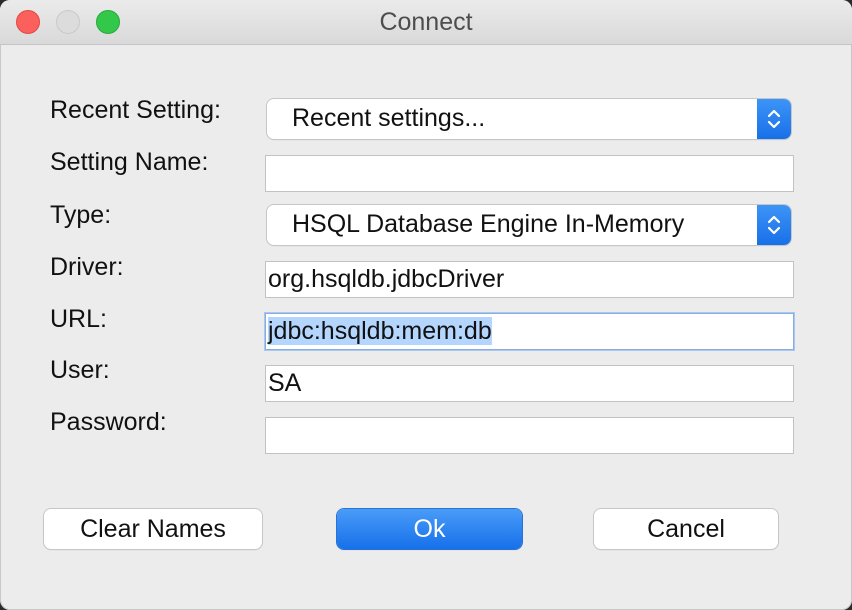  I want to click on window-title: Connect, so click(426, 22).